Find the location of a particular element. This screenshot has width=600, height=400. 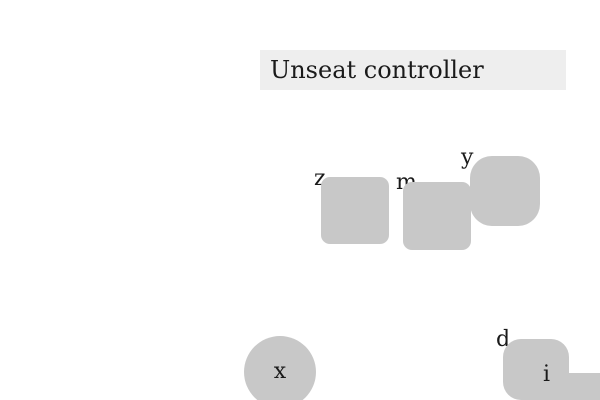

instruction-text: Unseat controller is located at coordinates (413, 70).